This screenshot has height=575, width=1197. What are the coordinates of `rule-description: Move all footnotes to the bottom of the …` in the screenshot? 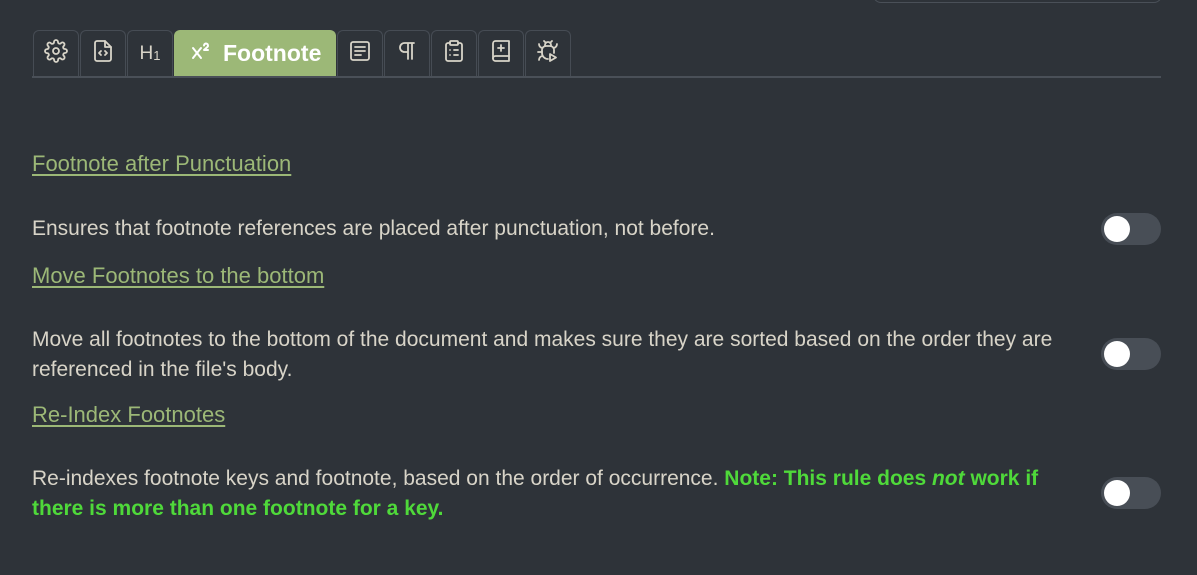 It's located at (542, 354).